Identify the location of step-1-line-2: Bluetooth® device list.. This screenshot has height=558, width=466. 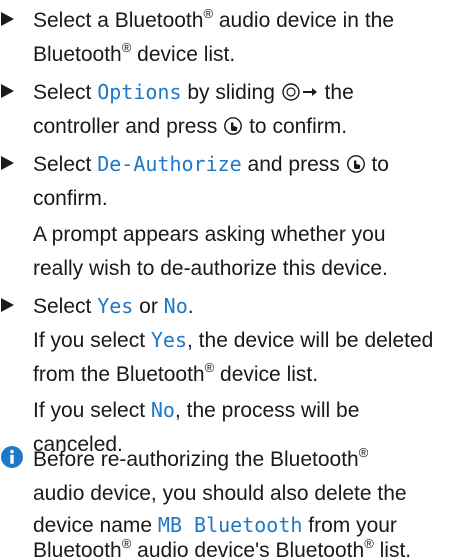
(134, 53).